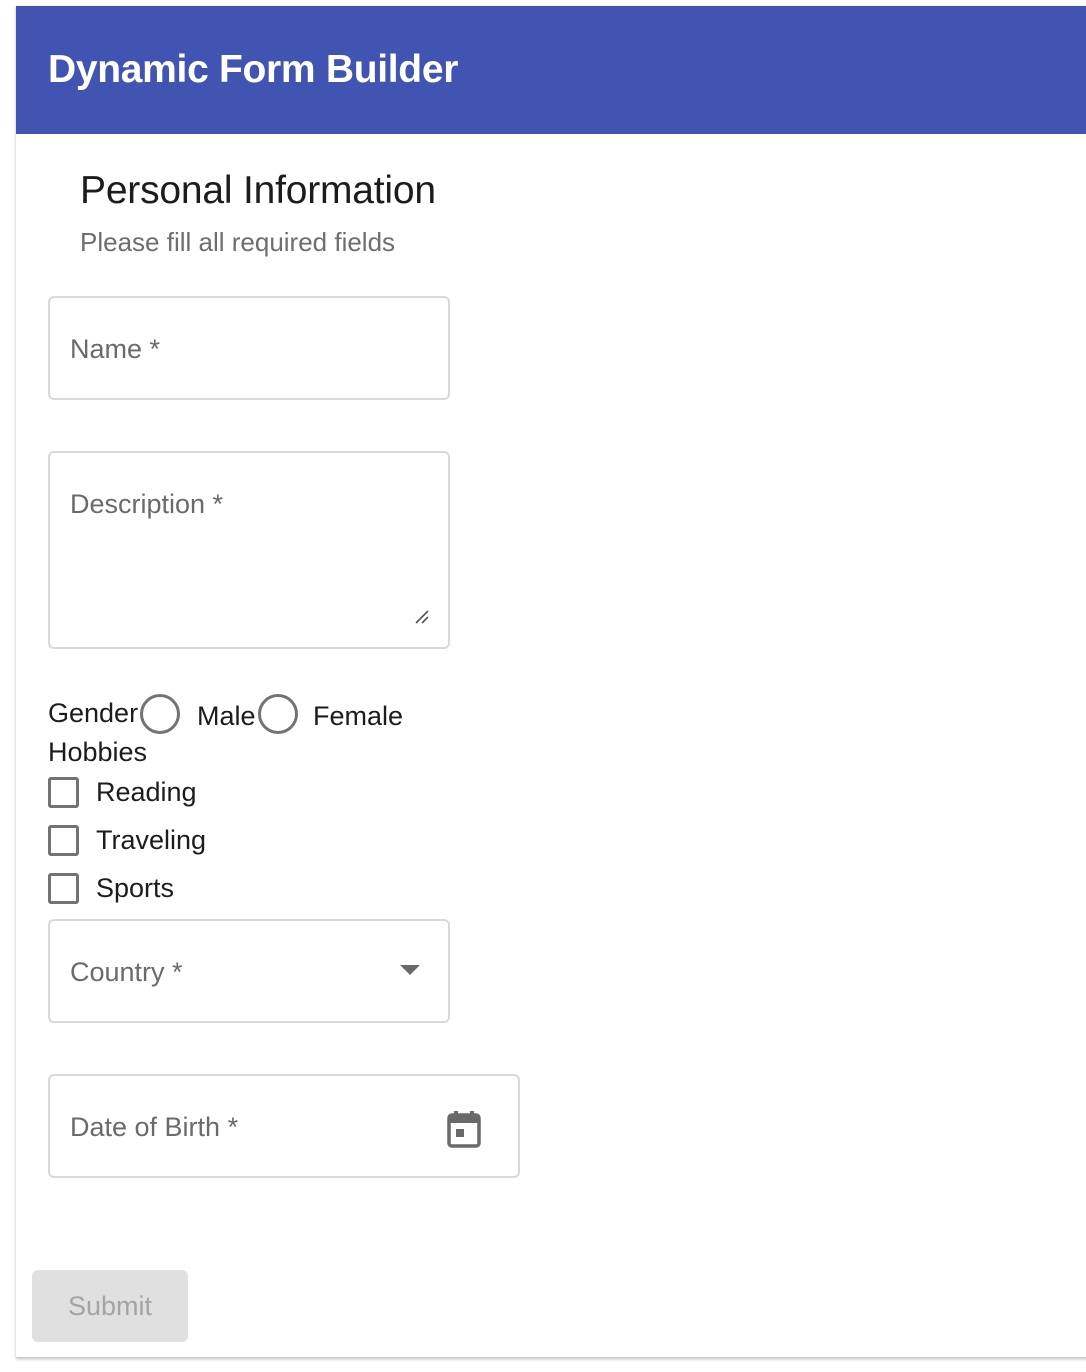  What do you see at coordinates (146, 792) in the screenshot?
I see `hobby-reading-label: Reading` at bounding box center [146, 792].